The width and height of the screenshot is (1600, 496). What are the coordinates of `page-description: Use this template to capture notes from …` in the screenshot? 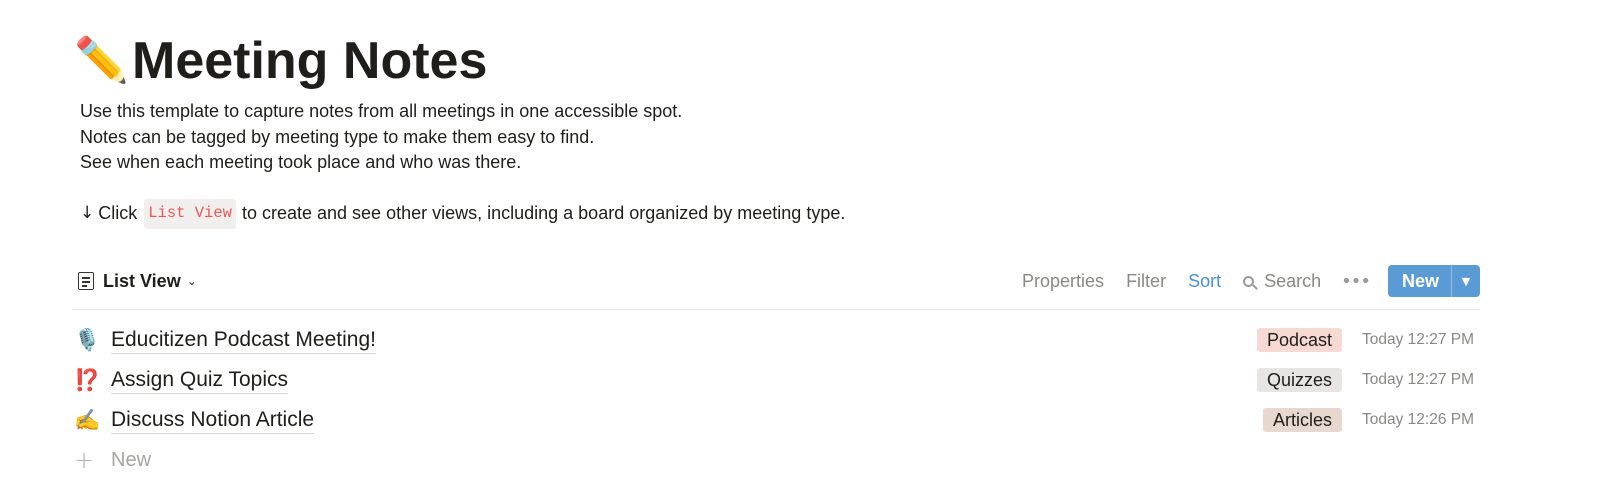 It's located at (463, 164).